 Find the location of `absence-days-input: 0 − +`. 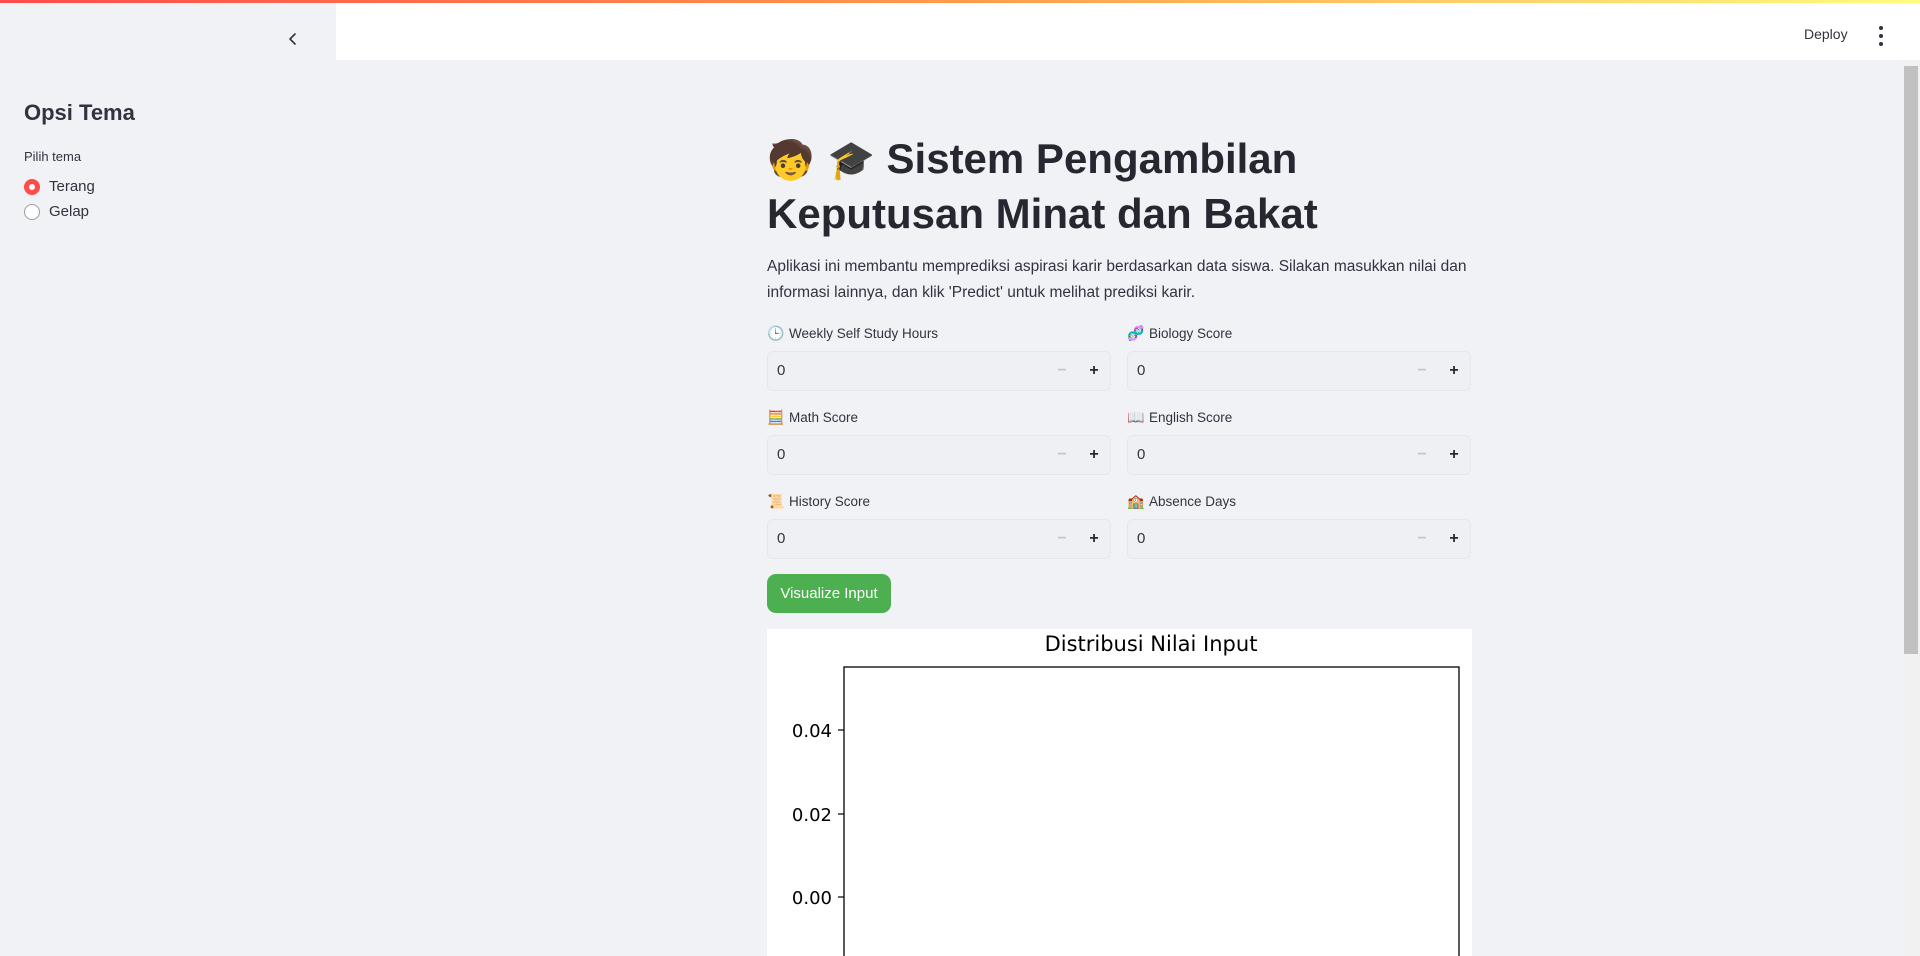

absence-days-input: 0 − + is located at coordinates (1299, 539).